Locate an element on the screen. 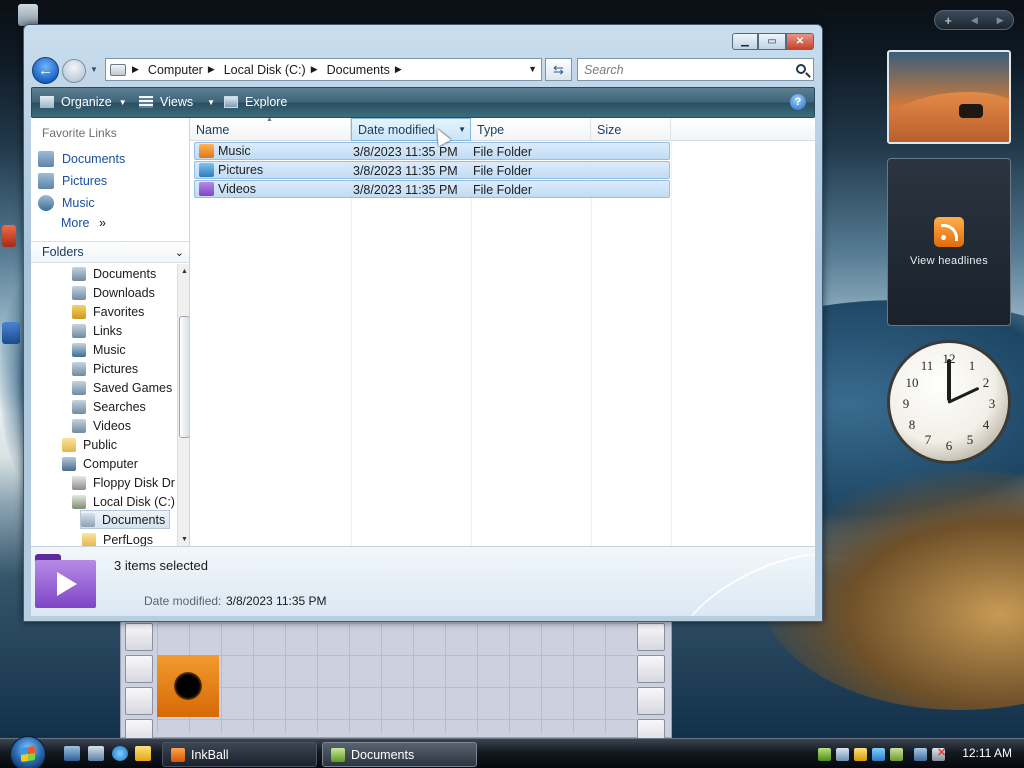 The width and height of the screenshot is (1024, 768). folders-header: Folders ⌄ is located at coordinates (110, 252).